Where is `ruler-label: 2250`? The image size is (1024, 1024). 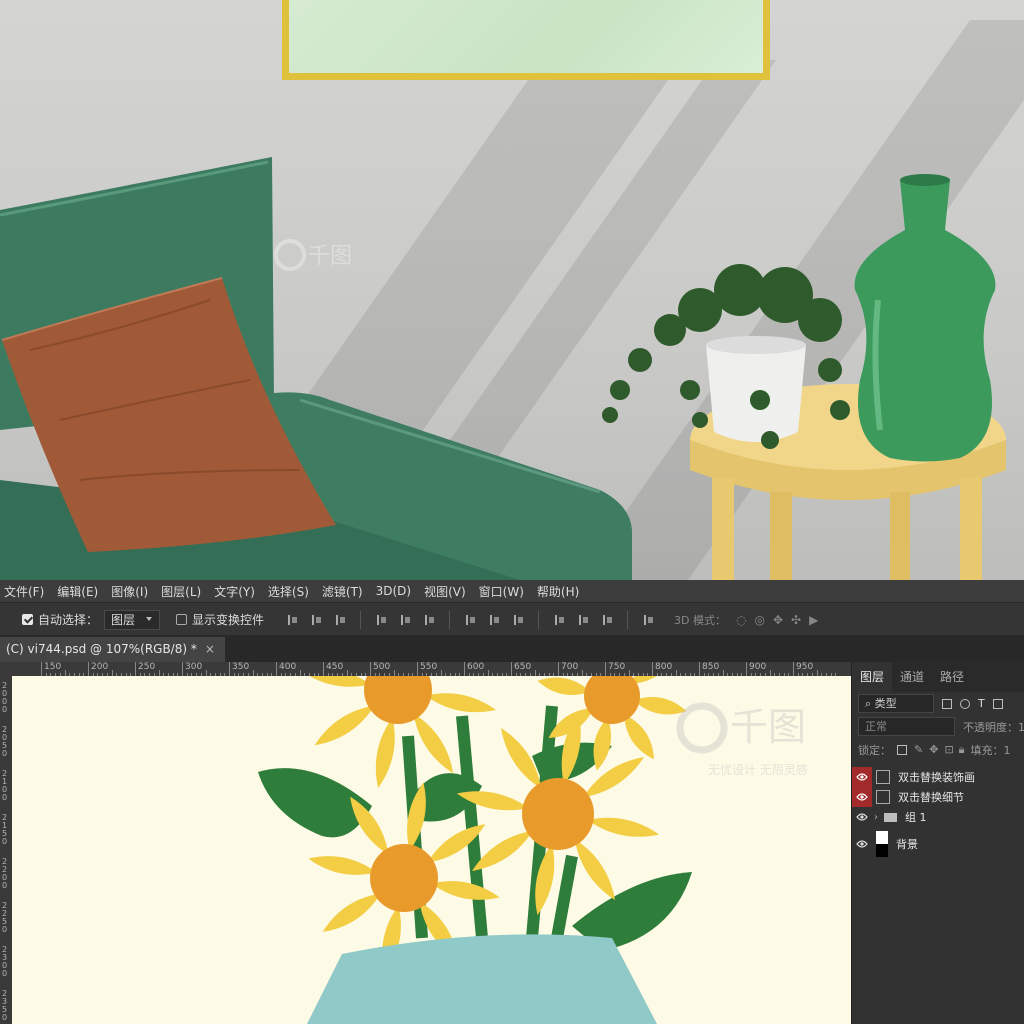 ruler-label: 2250 is located at coordinates (5, 917).